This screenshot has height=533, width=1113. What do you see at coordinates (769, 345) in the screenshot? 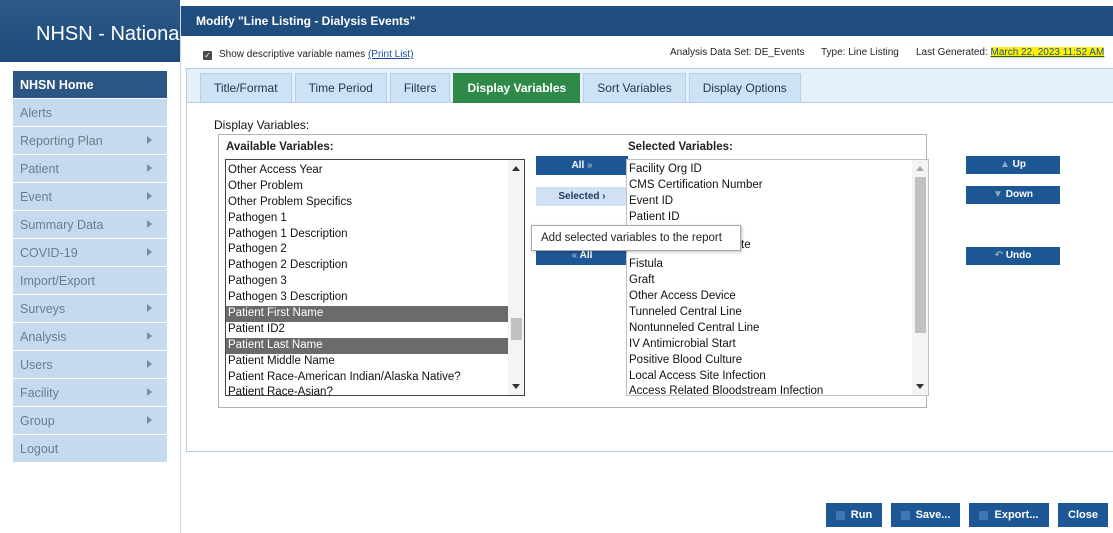
I see `list-item: IV Antimicrobial Start` at bounding box center [769, 345].